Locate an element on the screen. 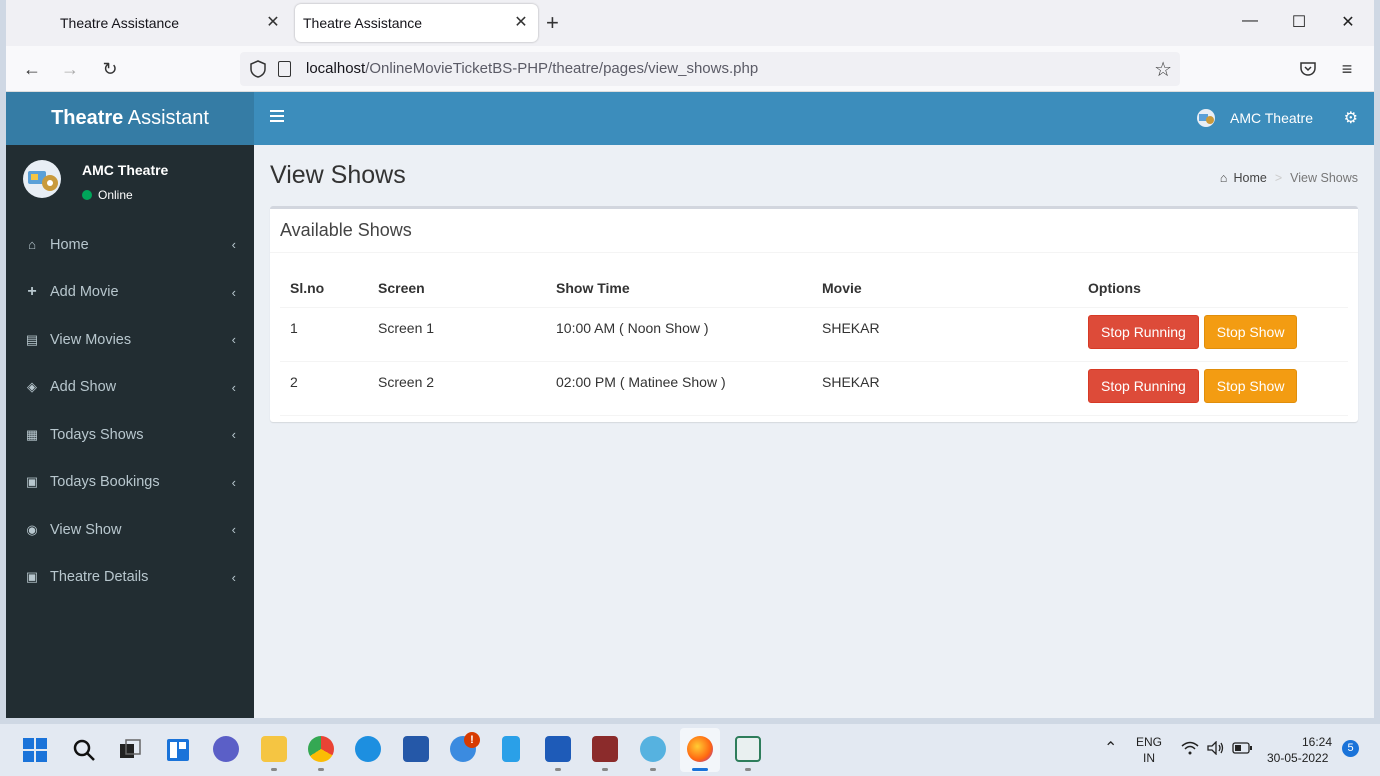 Image resolution: width=1380 pixels, height=776 pixels. windows-start-icon is located at coordinates (35, 750).